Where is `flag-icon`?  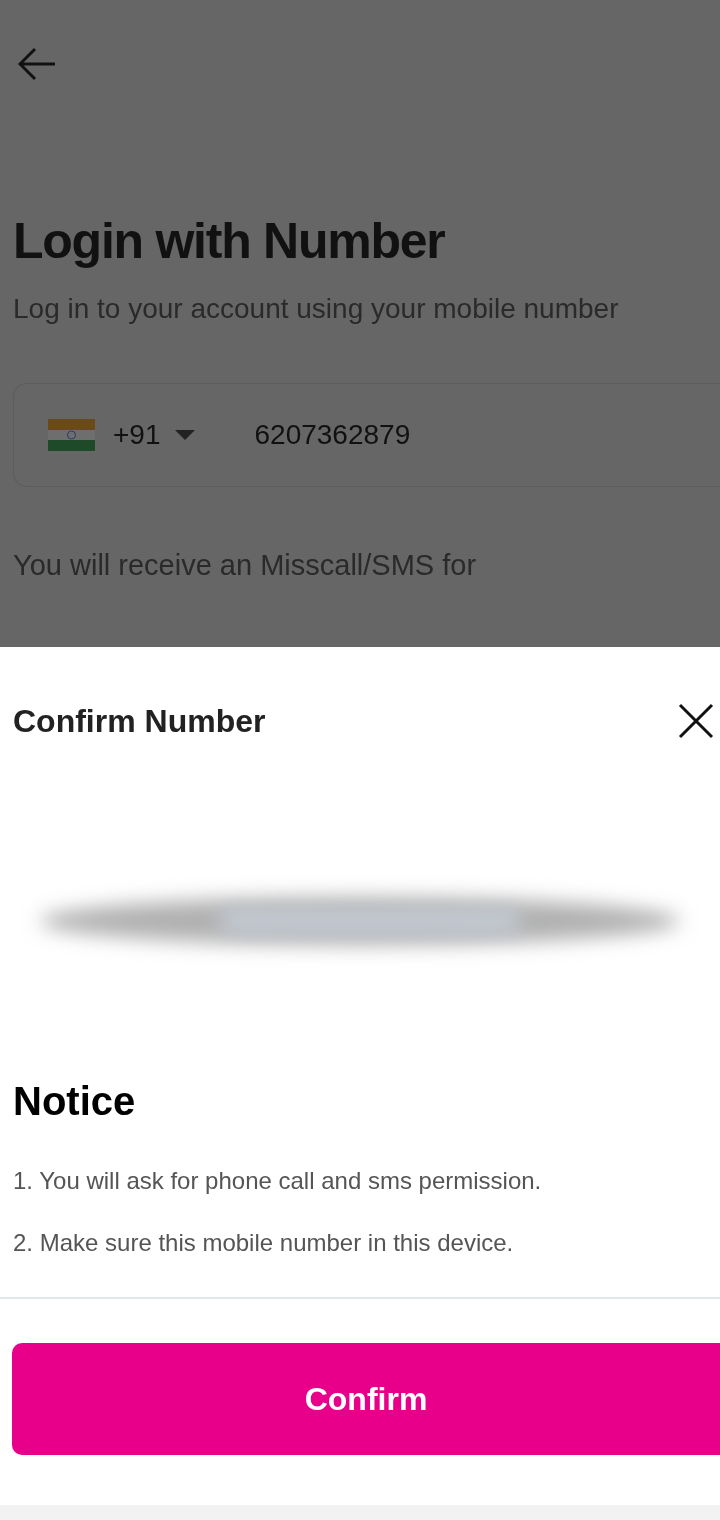
flag-icon is located at coordinates (71, 435).